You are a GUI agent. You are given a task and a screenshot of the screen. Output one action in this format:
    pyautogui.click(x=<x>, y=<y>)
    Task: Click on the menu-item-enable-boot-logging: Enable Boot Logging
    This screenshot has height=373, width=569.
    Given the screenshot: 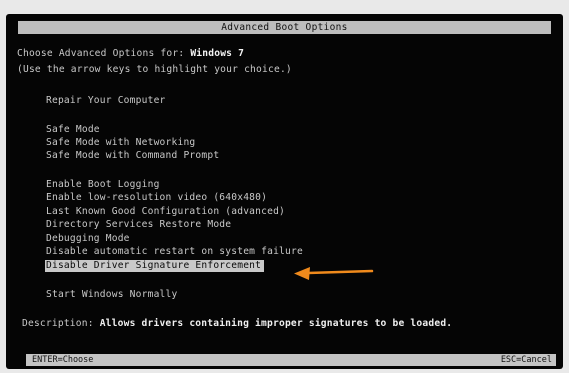 What is the action you would take?
    pyautogui.click(x=103, y=185)
    